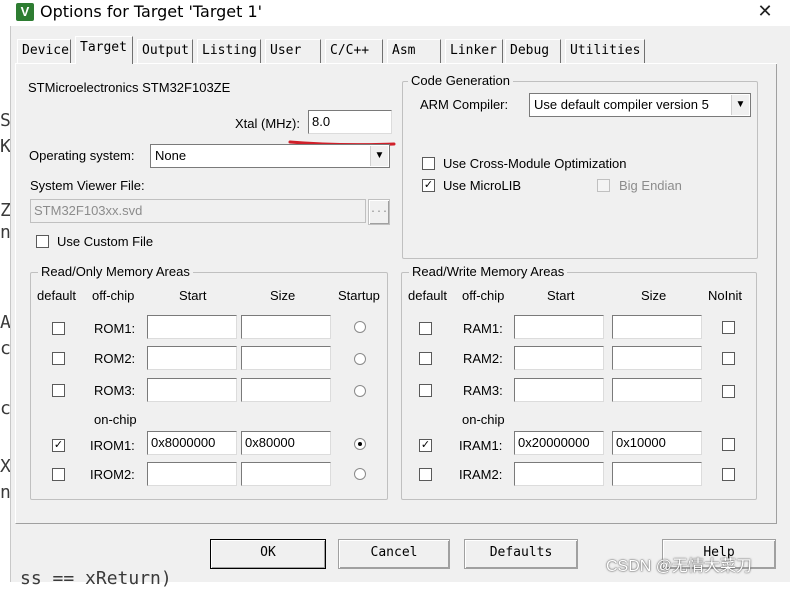  Describe the element at coordinates (360, 474) in the screenshot. I see `irom2-startup-radio` at that location.